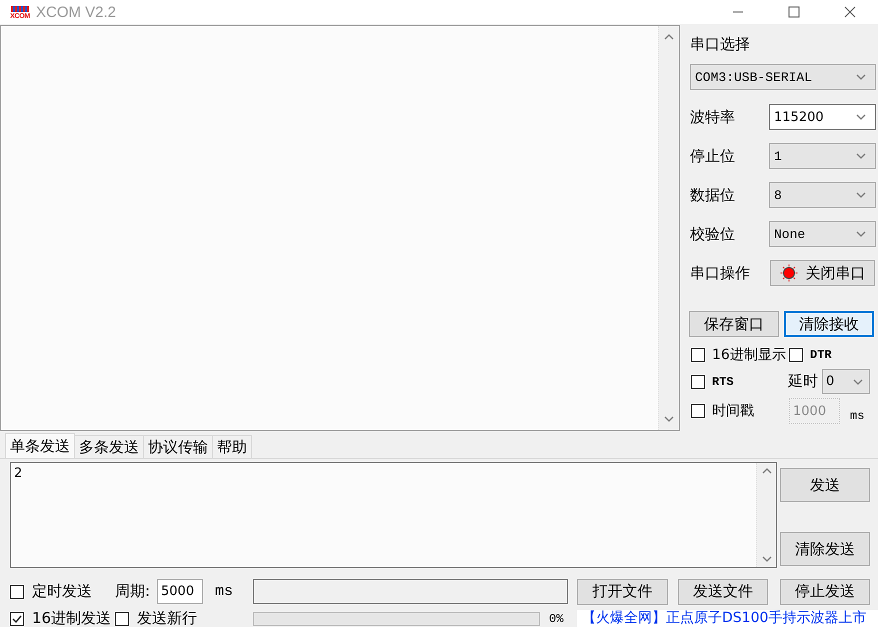  What do you see at coordinates (727, 618) in the screenshot?
I see `promo-link: 【火爆全网】正点原子DS100手持示波器上市` at bounding box center [727, 618].